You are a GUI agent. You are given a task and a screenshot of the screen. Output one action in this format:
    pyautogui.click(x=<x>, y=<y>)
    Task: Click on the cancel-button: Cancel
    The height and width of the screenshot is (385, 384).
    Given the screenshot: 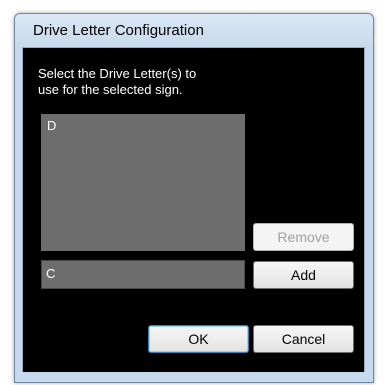 What is the action you would take?
    pyautogui.click(x=303, y=339)
    